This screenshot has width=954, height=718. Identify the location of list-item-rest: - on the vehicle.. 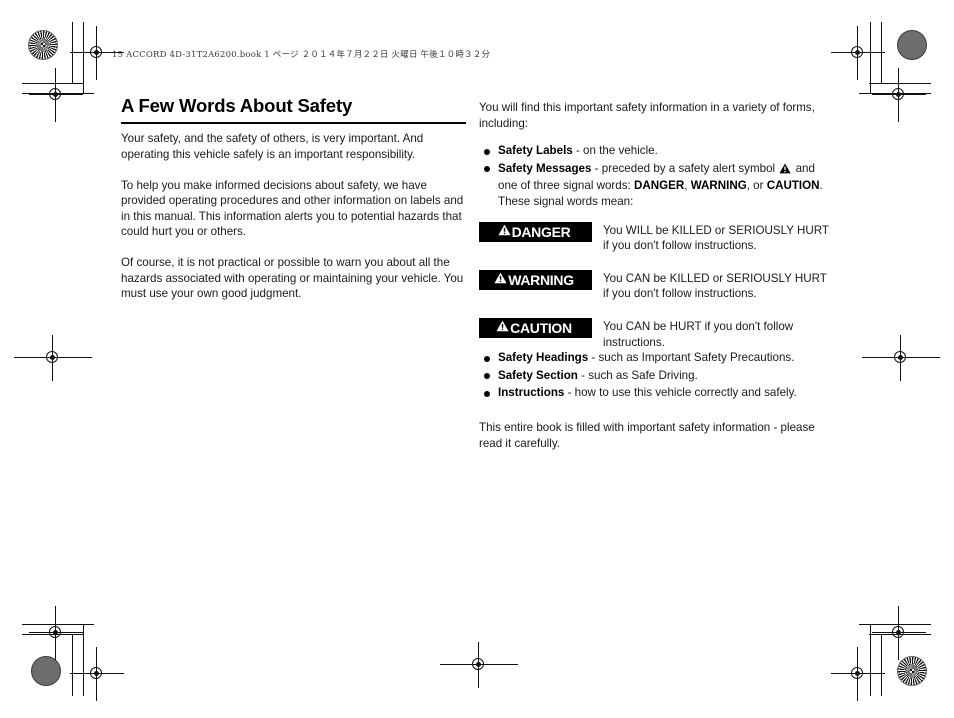
(615, 151).